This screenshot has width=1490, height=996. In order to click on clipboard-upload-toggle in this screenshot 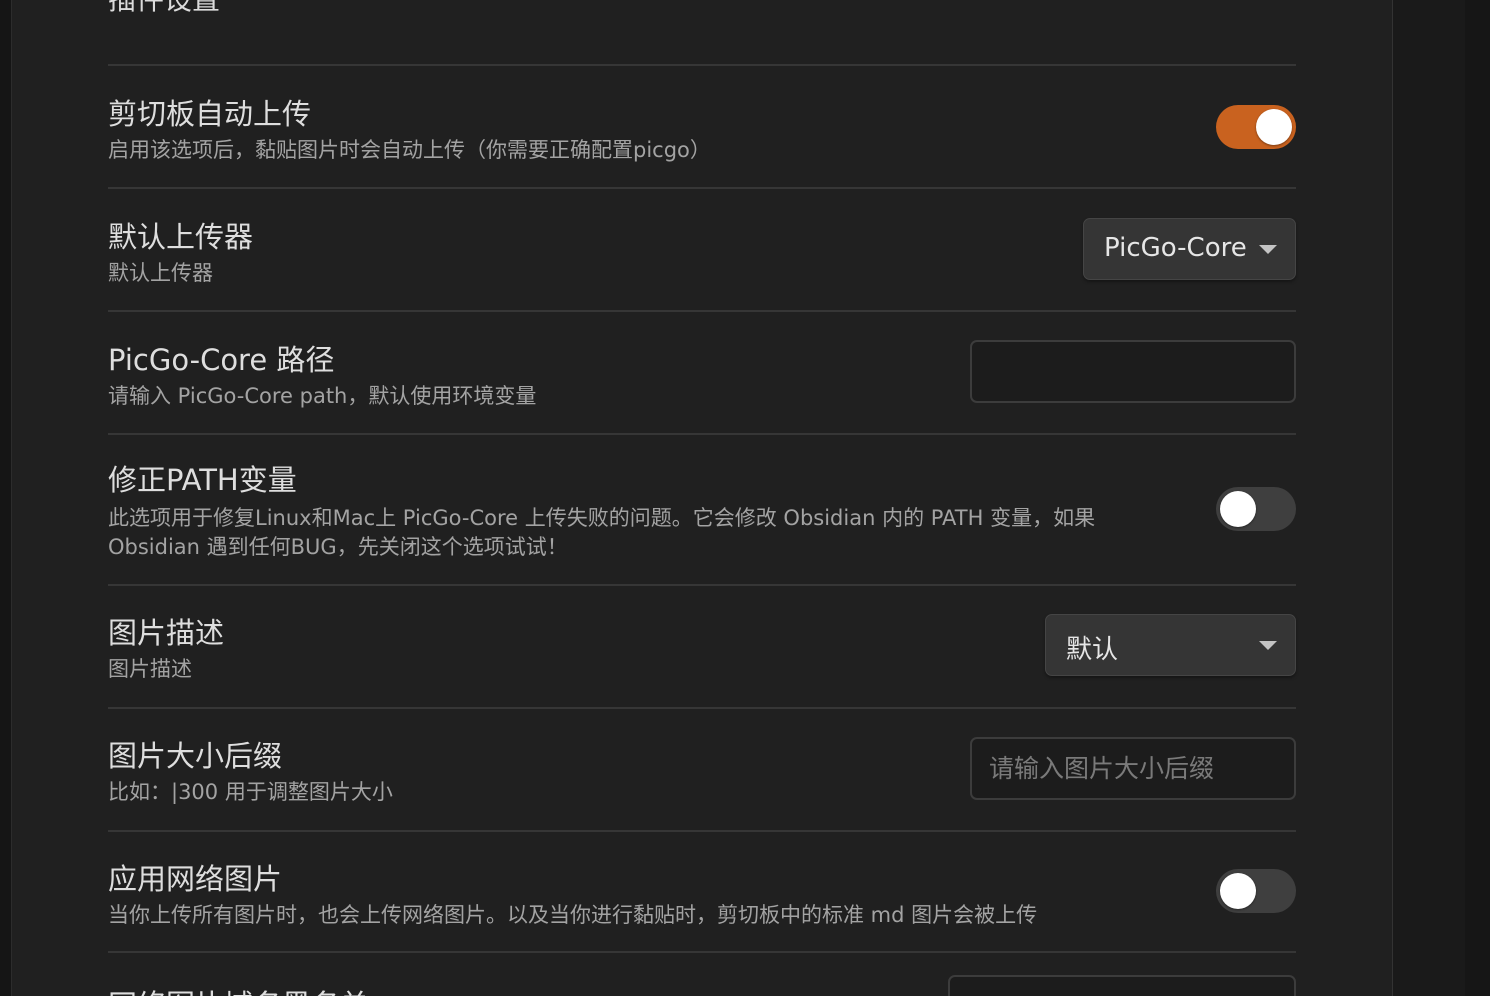, I will do `click(1256, 127)`.